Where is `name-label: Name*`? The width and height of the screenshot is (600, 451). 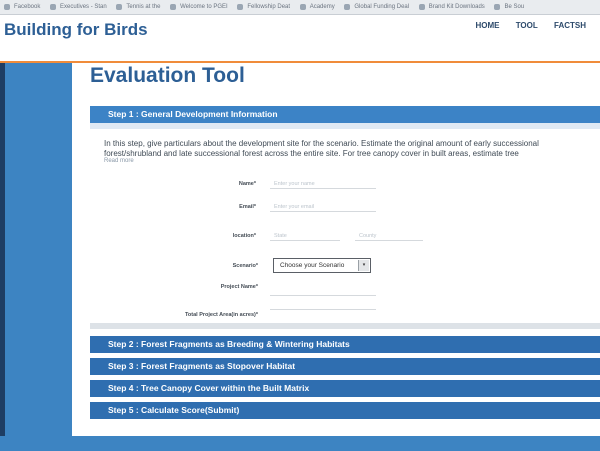 name-label: Name* is located at coordinates (247, 184).